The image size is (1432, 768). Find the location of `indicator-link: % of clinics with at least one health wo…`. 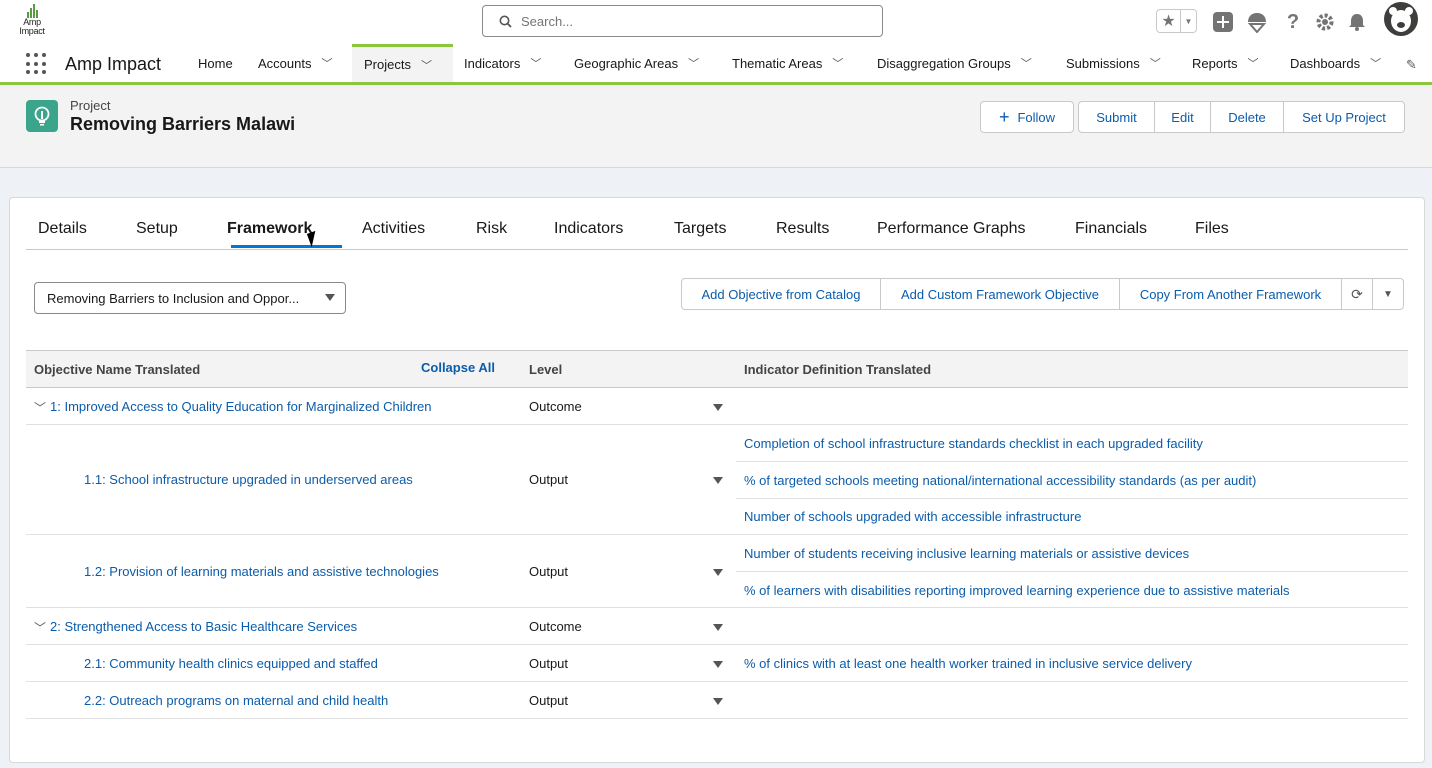

indicator-link: % of clinics with at least one health wo… is located at coordinates (968, 663).